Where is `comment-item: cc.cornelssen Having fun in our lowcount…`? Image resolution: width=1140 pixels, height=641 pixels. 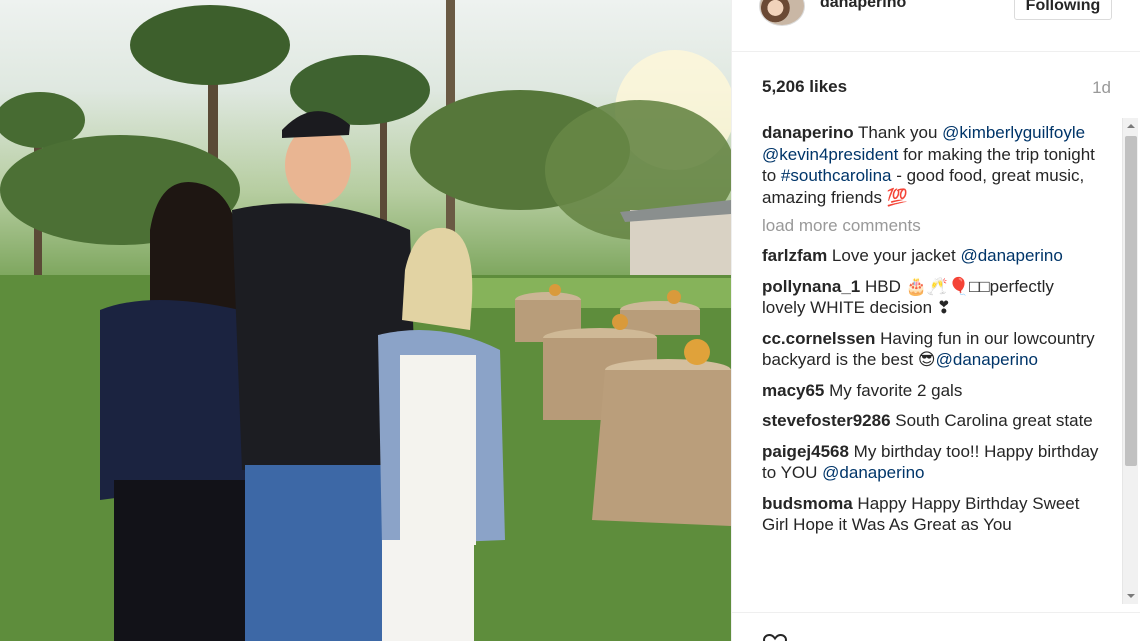 comment-item: cc.cornelssen Having fun in our lowcount… is located at coordinates (932, 349).